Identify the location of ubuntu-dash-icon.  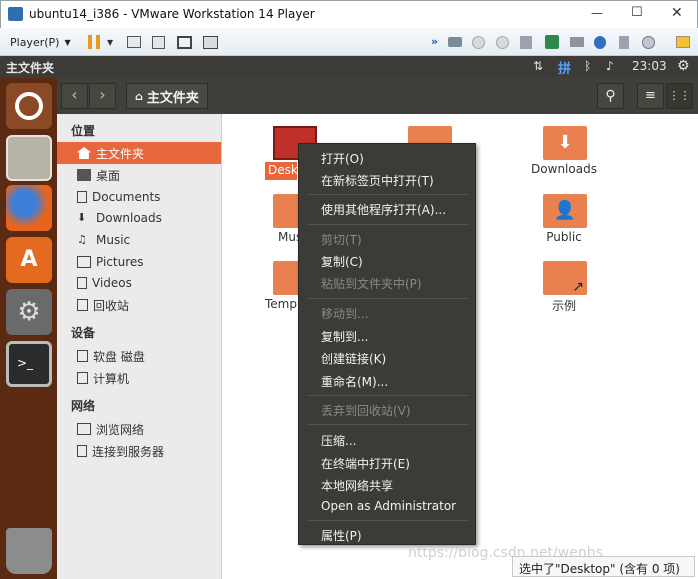
(29, 106).